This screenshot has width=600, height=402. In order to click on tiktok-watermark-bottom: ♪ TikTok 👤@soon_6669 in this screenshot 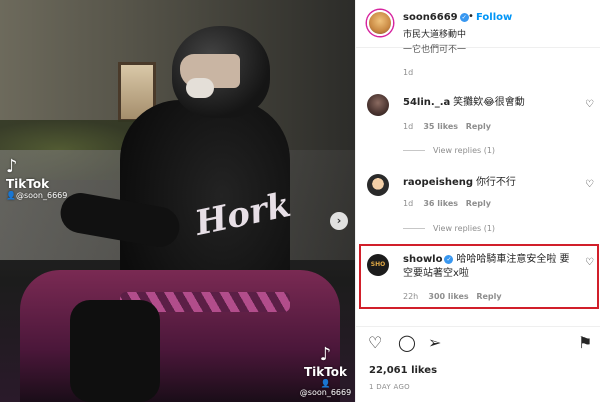, I will do `click(325, 370)`.